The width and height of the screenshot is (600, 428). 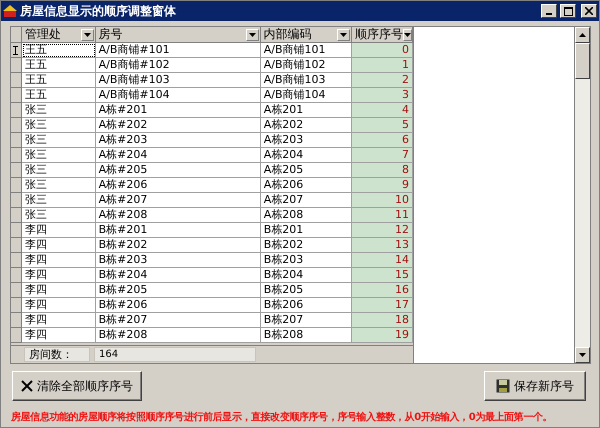 I want to click on table-cell: B栋207, so click(x=306, y=320).